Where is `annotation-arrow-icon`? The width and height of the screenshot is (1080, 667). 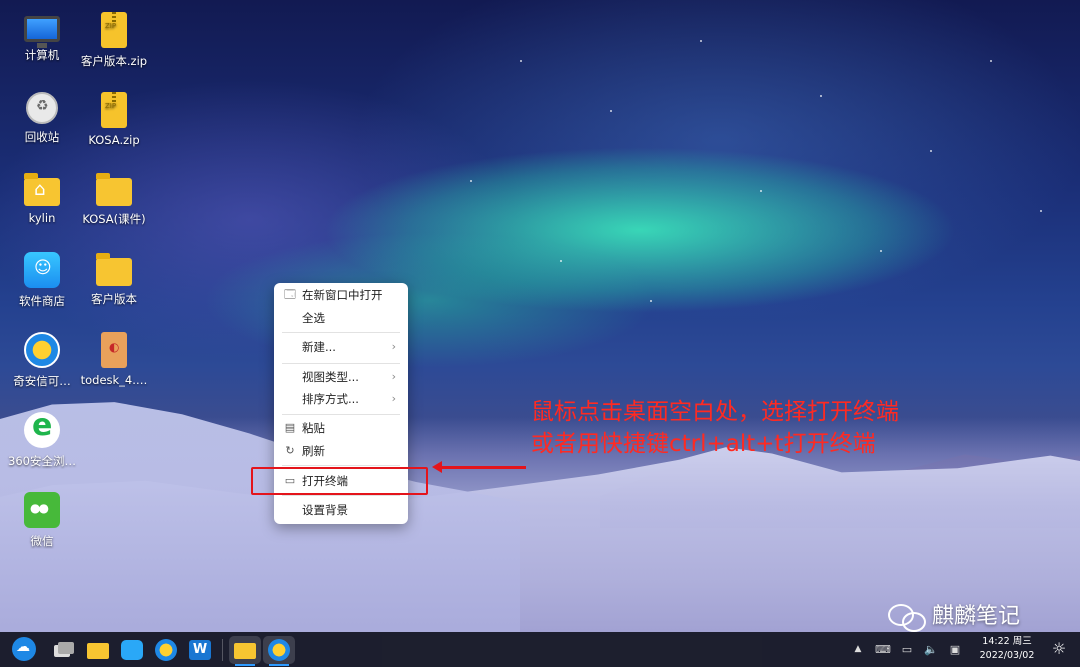 annotation-arrow-icon is located at coordinates (479, 466).